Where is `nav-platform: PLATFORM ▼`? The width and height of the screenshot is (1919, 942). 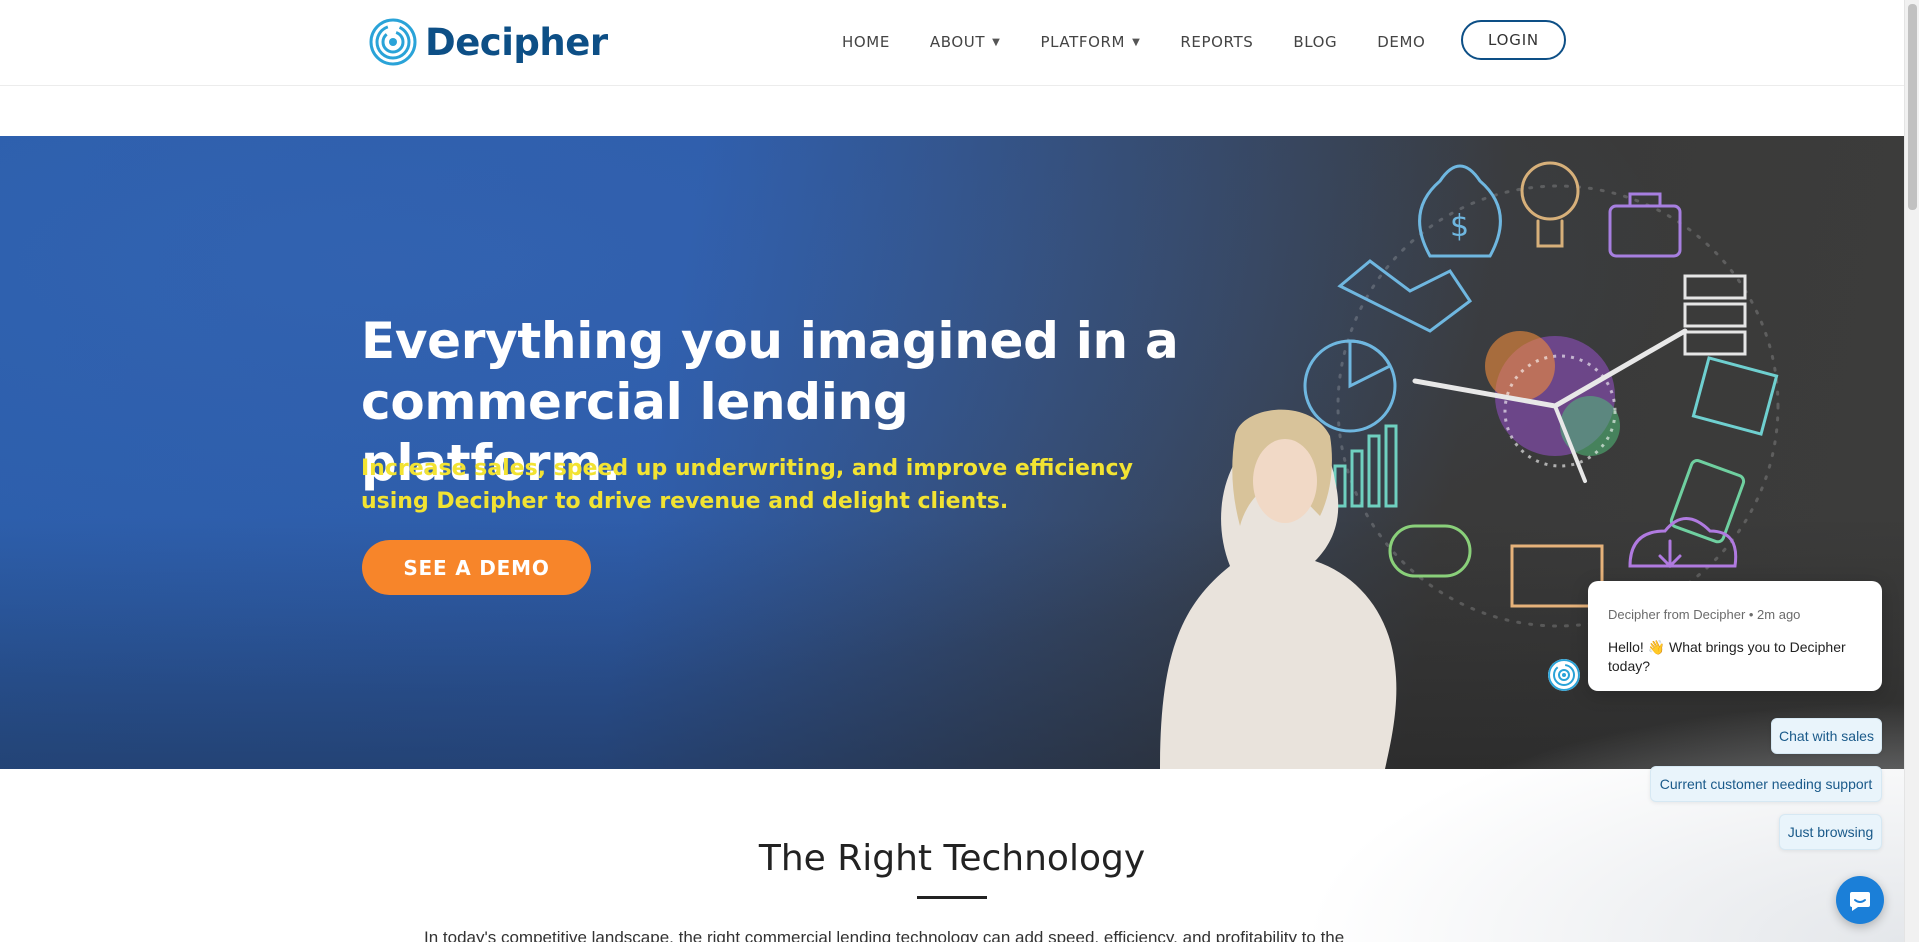 nav-platform: PLATFORM ▼ is located at coordinates (1090, 42).